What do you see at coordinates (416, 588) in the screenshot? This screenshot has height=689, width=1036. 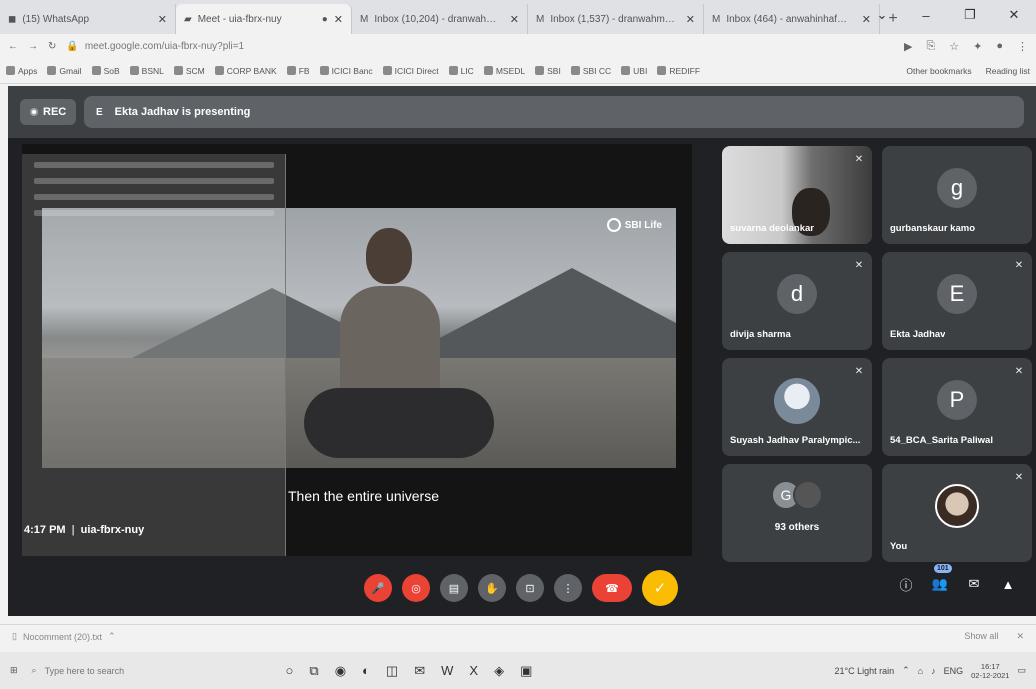 I see `camera-toggle-button: ◎` at bounding box center [416, 588].